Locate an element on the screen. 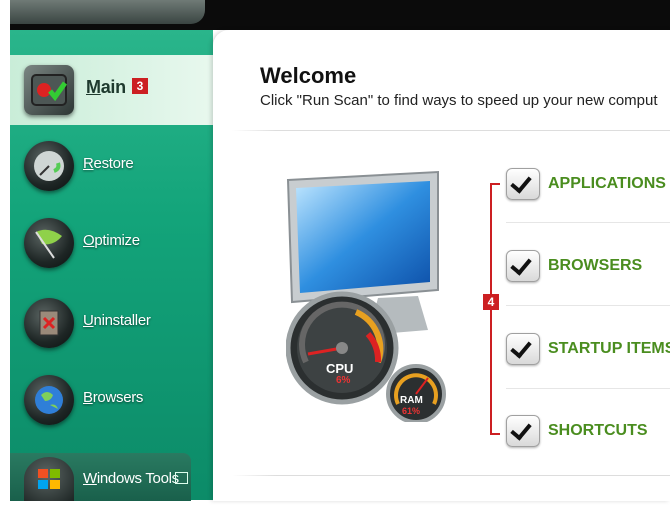 The width and height of the screenshot is (670, 506). restore-gauge-icon is located at coordinates (49, 166).